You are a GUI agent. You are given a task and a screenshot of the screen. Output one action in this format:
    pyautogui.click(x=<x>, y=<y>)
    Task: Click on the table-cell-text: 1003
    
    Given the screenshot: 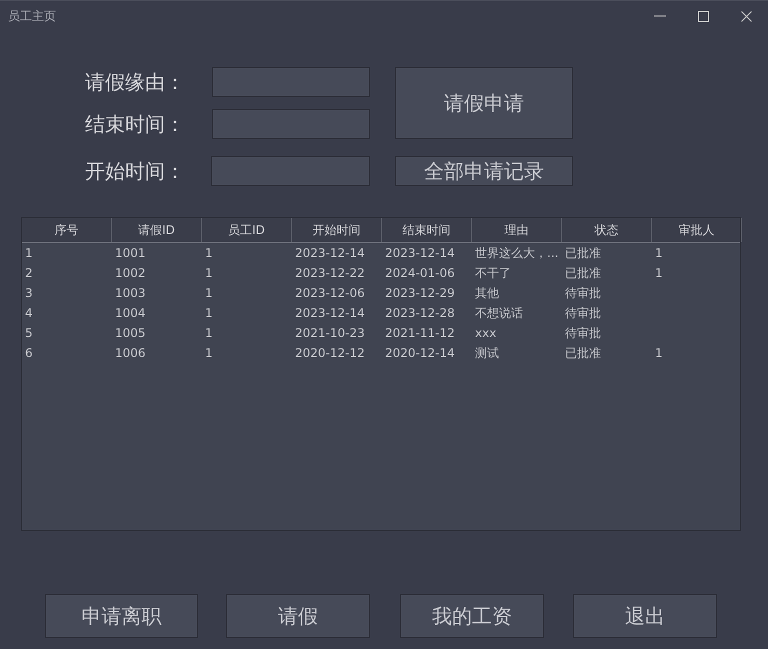 What is the action you would take?
    pyautogui.click(x=130, y=293)
    